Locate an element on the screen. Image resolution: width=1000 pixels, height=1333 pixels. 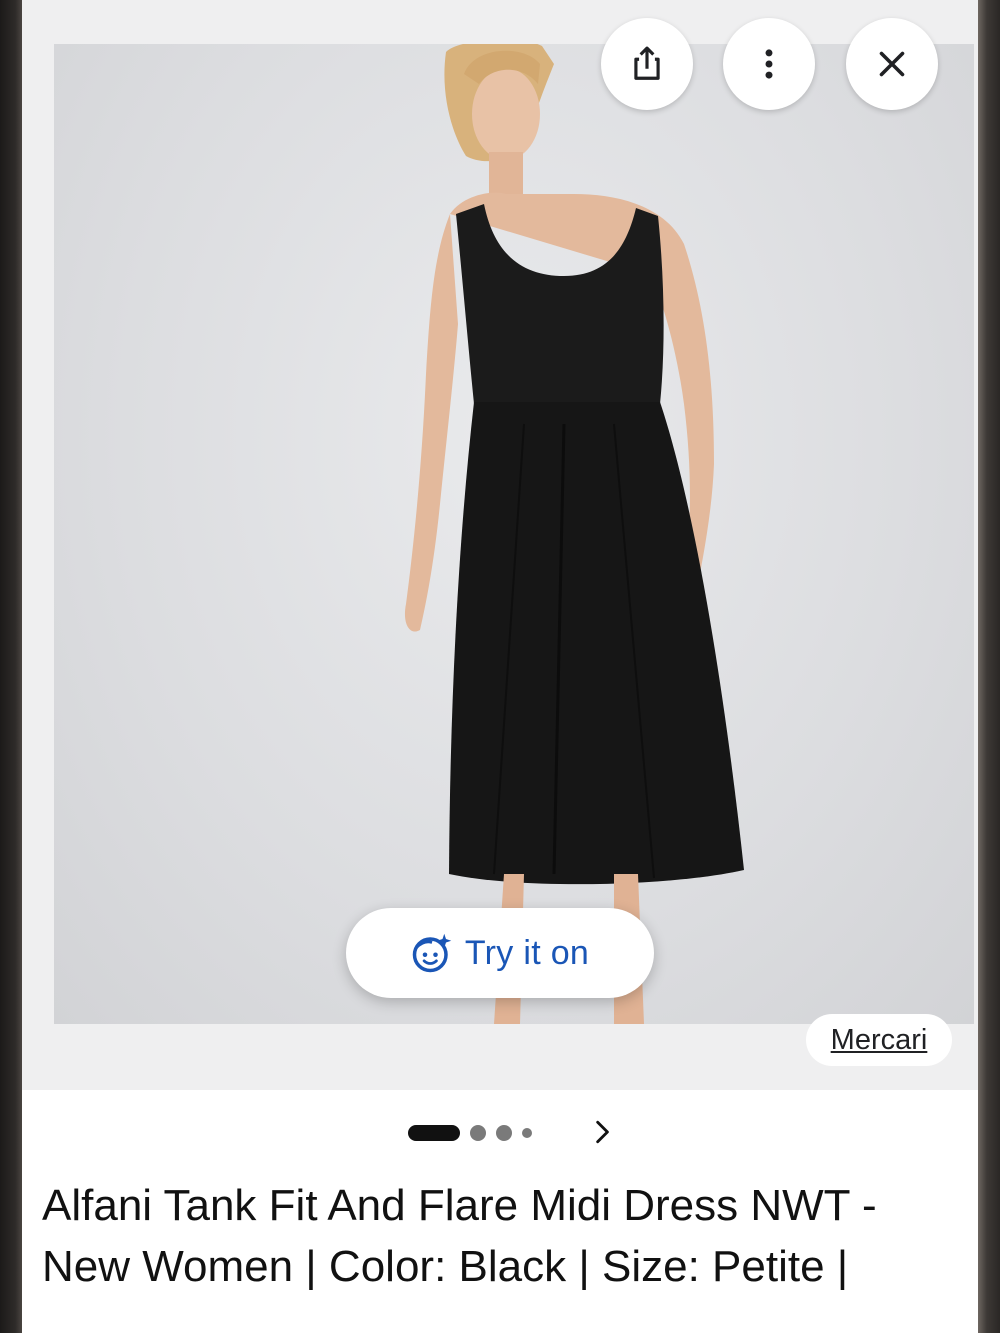
share-button is located at coordinates (647, 64).